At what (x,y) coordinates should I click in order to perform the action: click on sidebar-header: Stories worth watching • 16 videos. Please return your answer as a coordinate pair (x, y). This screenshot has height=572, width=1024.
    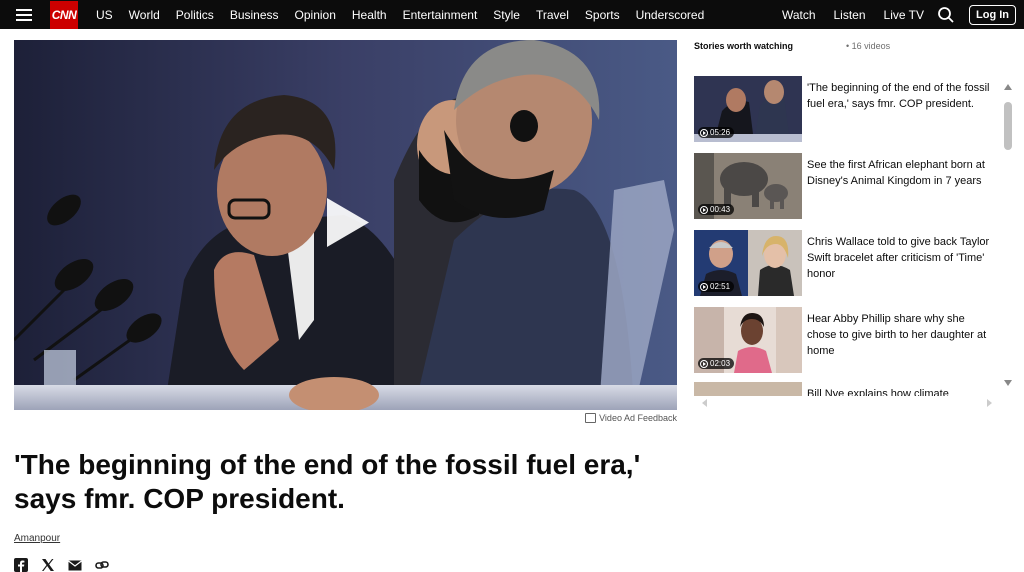
    Looking at the image, I should click on (854, 46).